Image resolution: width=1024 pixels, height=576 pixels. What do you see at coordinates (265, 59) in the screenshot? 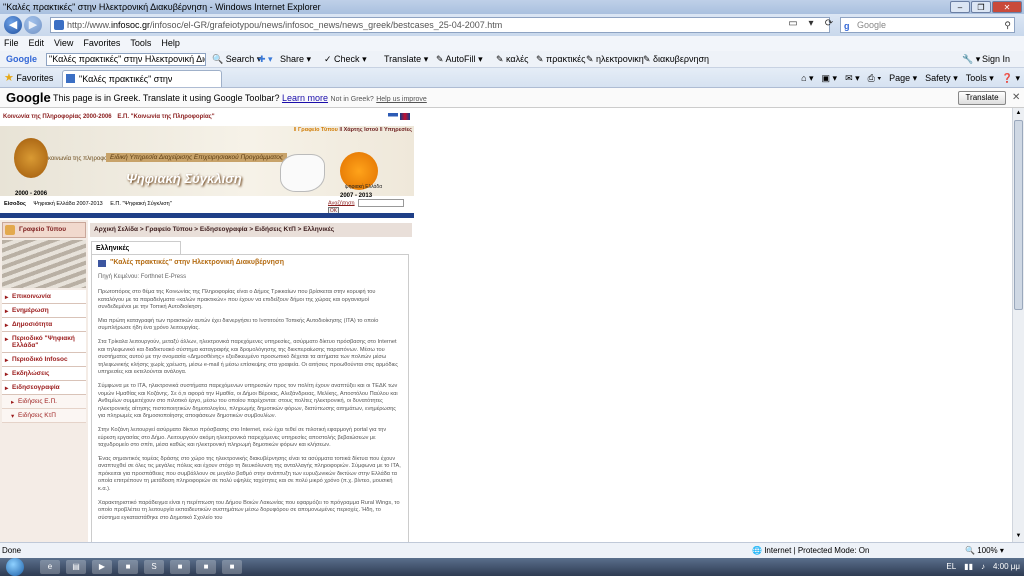
I see `toolbar-plus-icon: ✚ ▾` at bounding box center [265, 59].